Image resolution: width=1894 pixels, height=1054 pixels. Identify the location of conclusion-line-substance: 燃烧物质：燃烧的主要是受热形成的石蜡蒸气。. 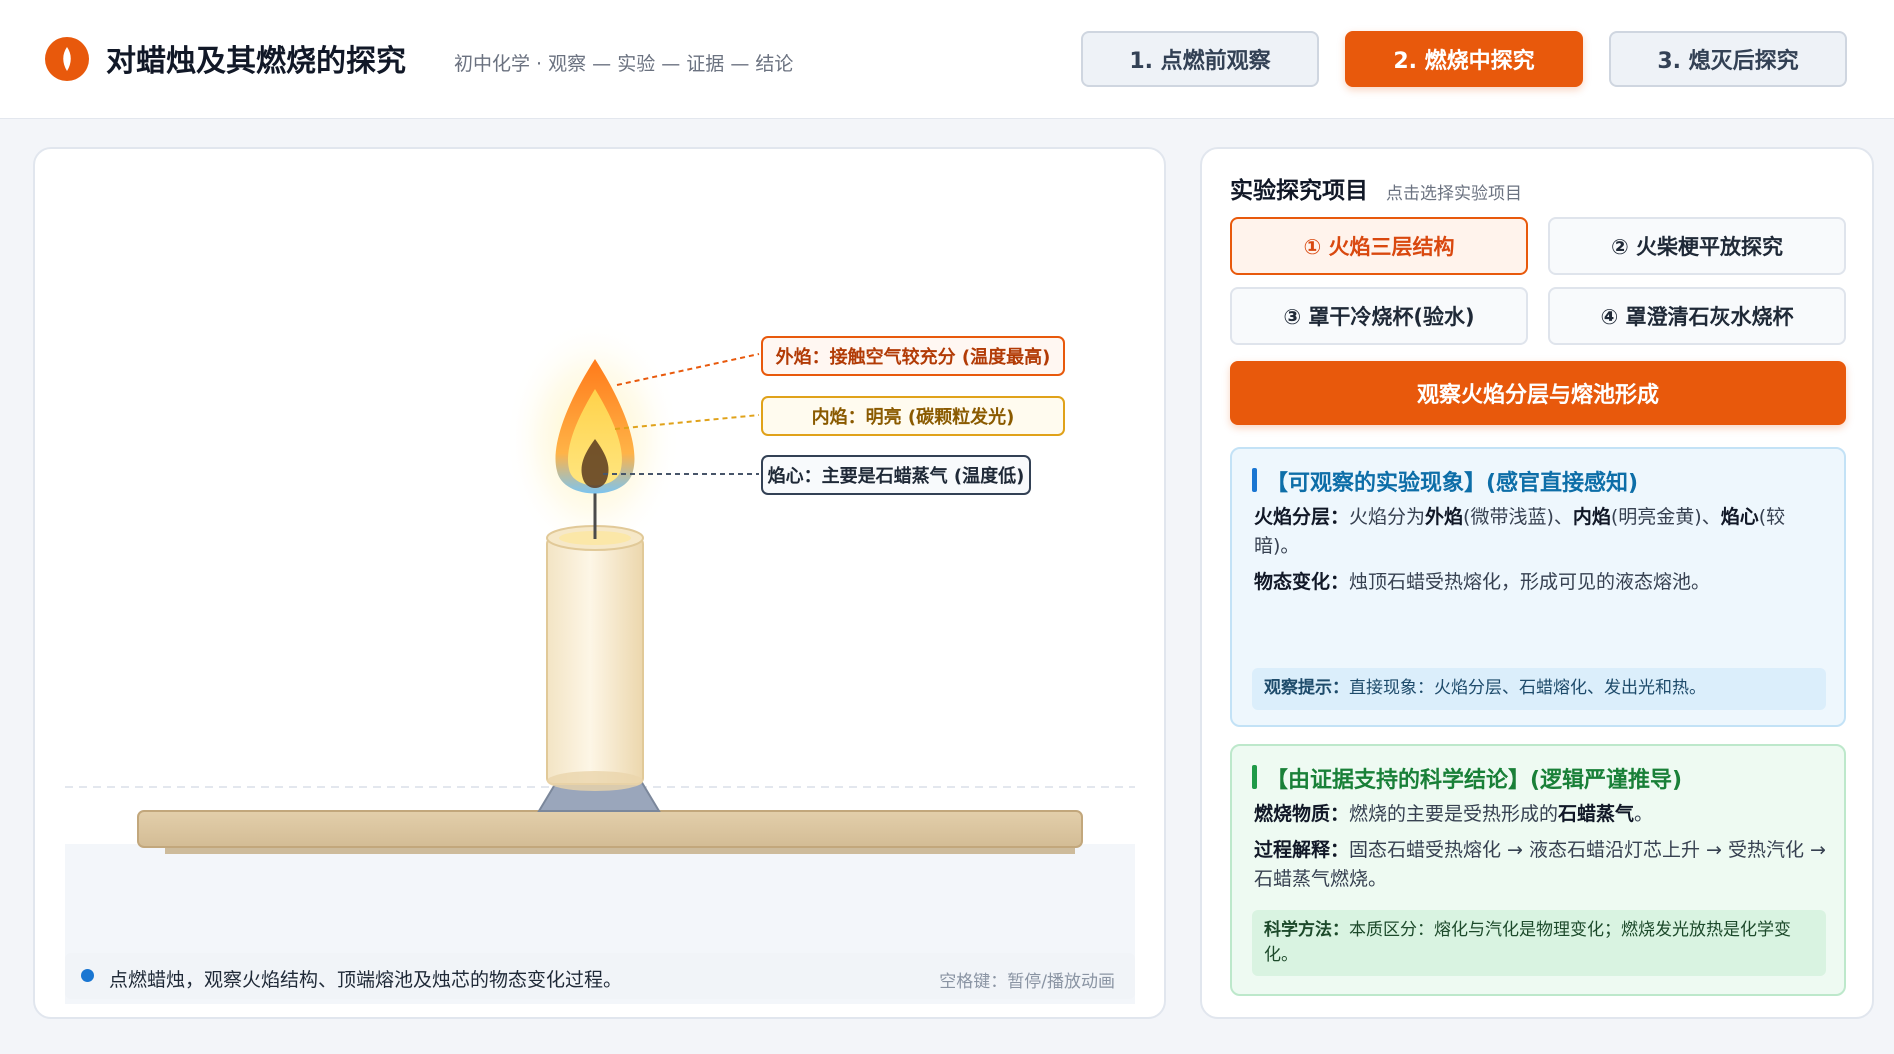
(1454, 814).